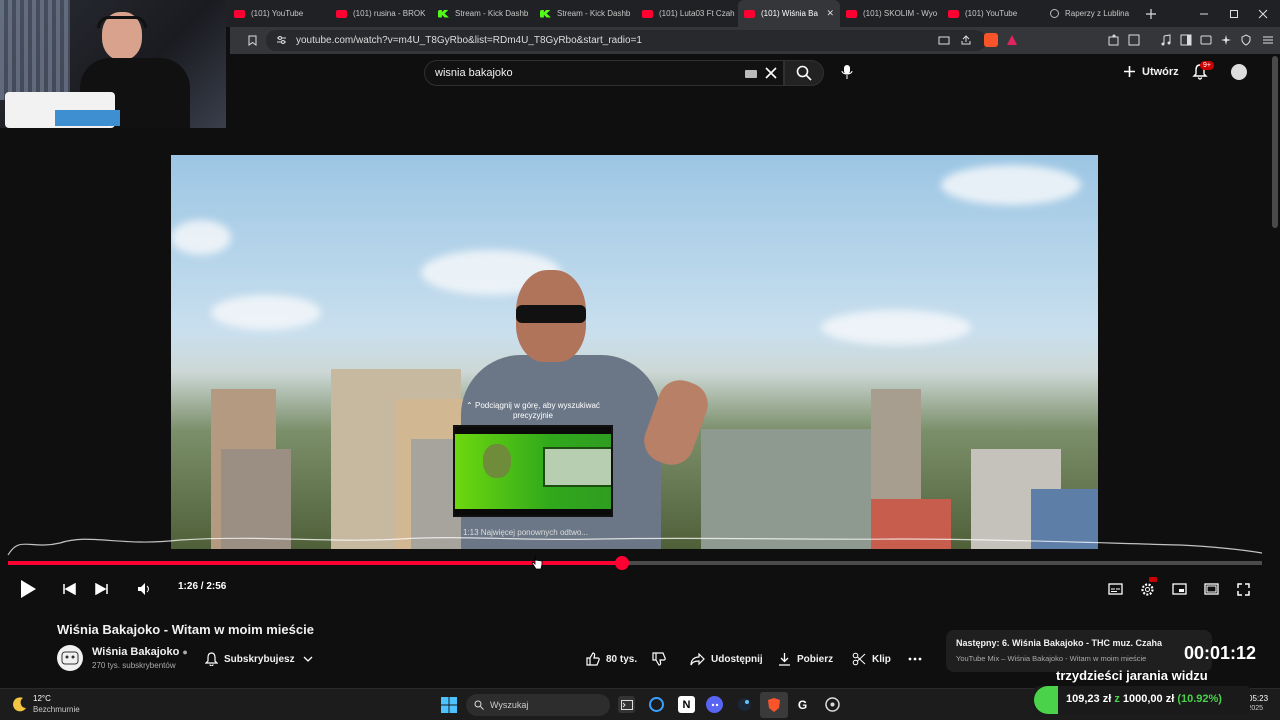 This screenshot has height=720, width=1280. Describe the element at coordinates (1246, 40) in the screenshot. I see `vpn-shield-icon` at that location.